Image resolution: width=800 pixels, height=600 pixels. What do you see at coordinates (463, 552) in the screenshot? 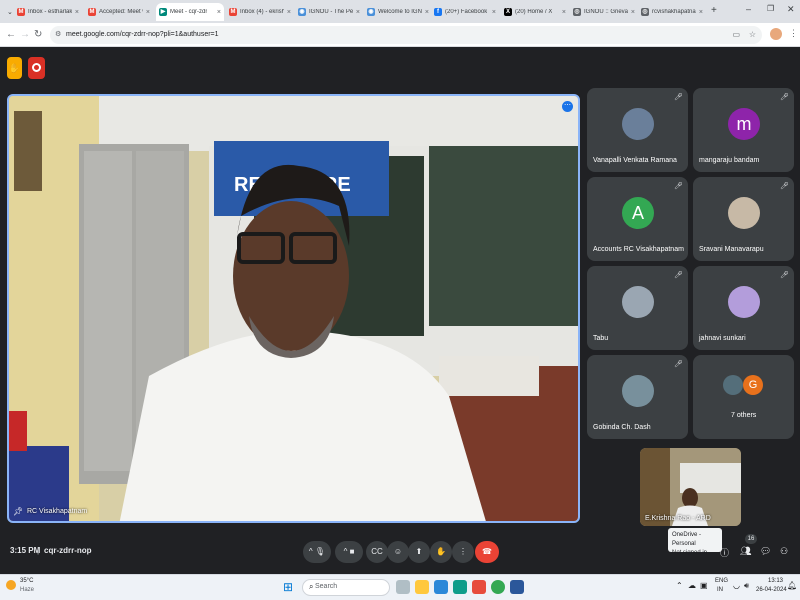
I see `more-options-button: ⋮` at bounding box center [463, 552].